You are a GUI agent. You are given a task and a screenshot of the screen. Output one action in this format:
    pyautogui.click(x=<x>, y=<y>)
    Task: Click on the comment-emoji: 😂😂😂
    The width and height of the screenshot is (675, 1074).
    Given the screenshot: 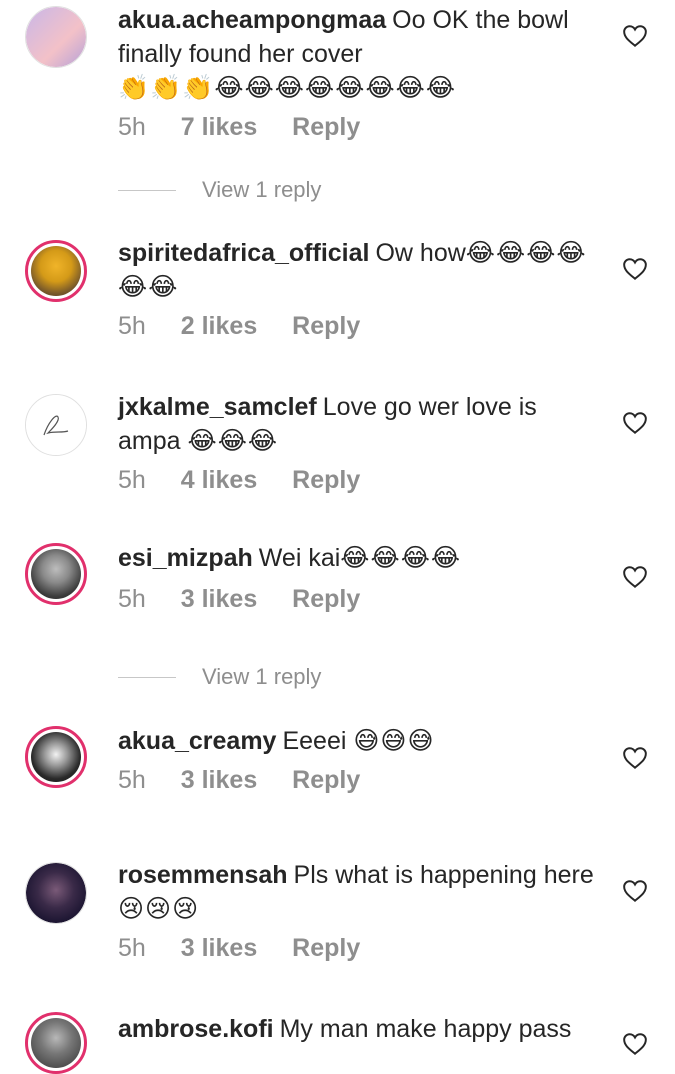 What is the action you would take?
    pyautogui.click(x=233, y=440)
    